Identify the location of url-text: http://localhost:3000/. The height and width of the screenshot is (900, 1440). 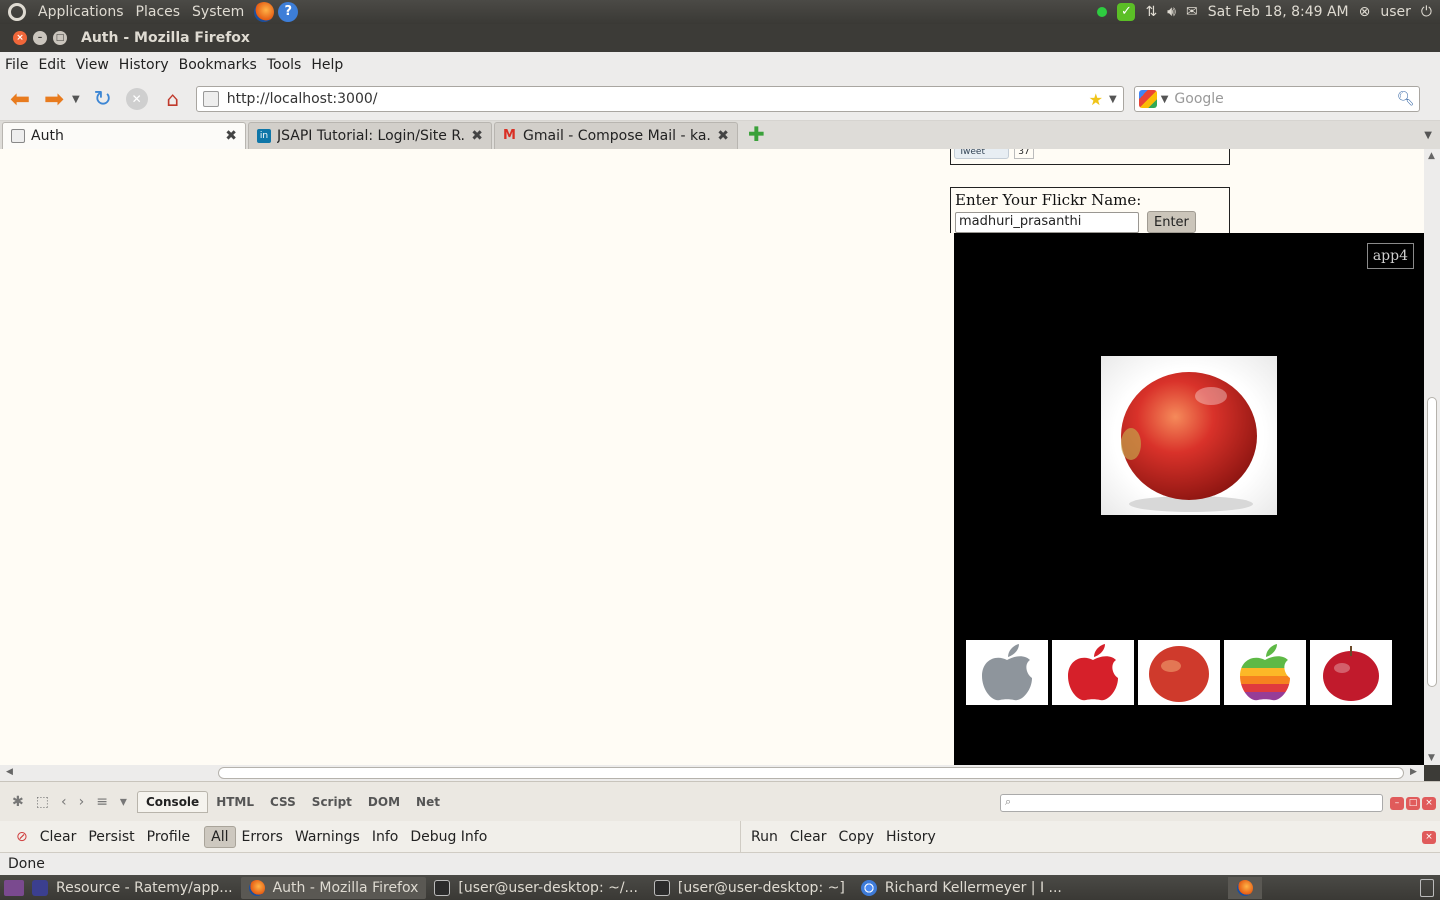
(658, 99).